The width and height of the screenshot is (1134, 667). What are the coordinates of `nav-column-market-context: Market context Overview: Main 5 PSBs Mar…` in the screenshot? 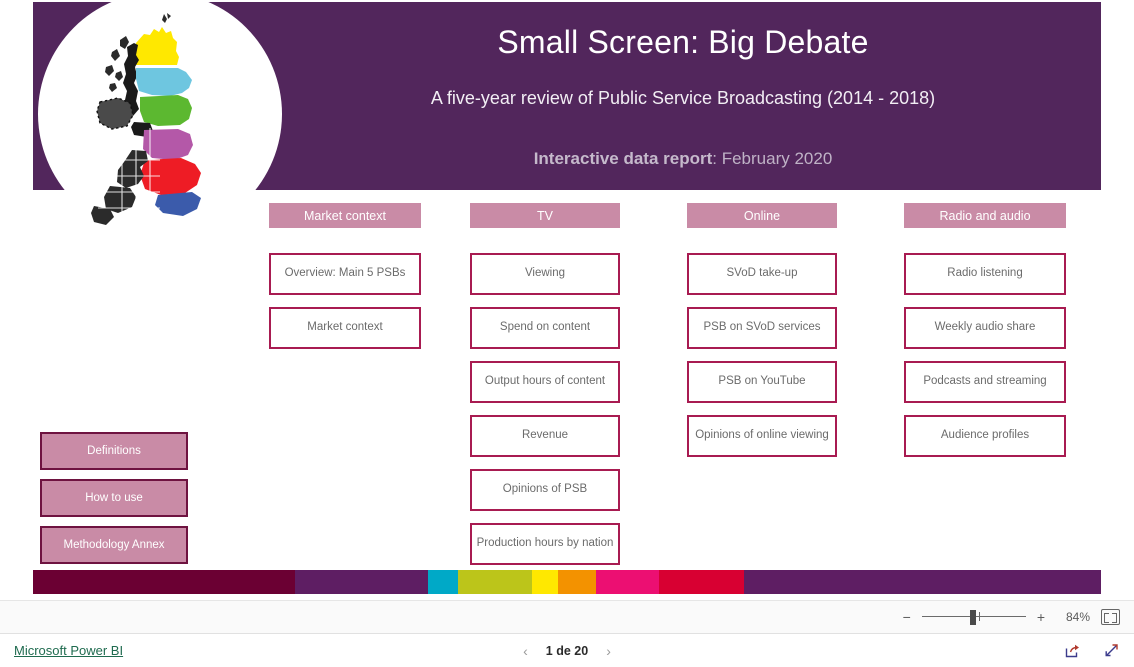 It's located at (345, 282).